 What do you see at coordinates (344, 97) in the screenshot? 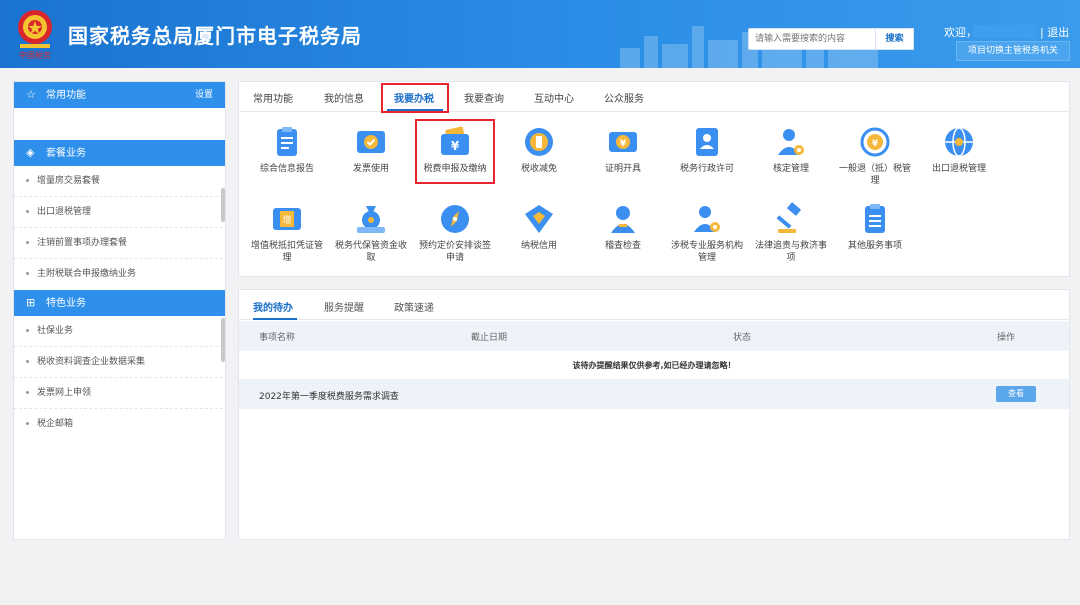
I see `tab-my-info: 我的信息` at bounding box center [344, 97].